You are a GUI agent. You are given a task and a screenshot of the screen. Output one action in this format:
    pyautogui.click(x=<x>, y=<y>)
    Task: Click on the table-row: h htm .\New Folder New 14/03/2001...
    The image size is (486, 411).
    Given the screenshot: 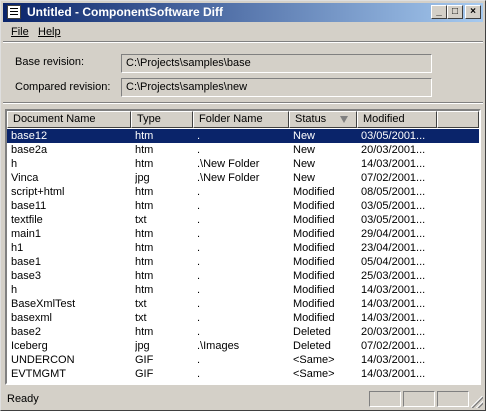 What is the action you would take?
    pyautogui.click(x=243, y=164)
    